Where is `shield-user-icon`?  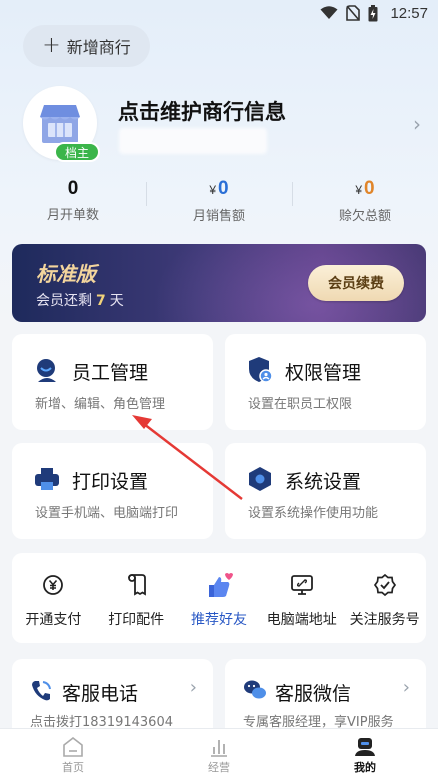 shield-user-icon is located at coordinates (260, 372).